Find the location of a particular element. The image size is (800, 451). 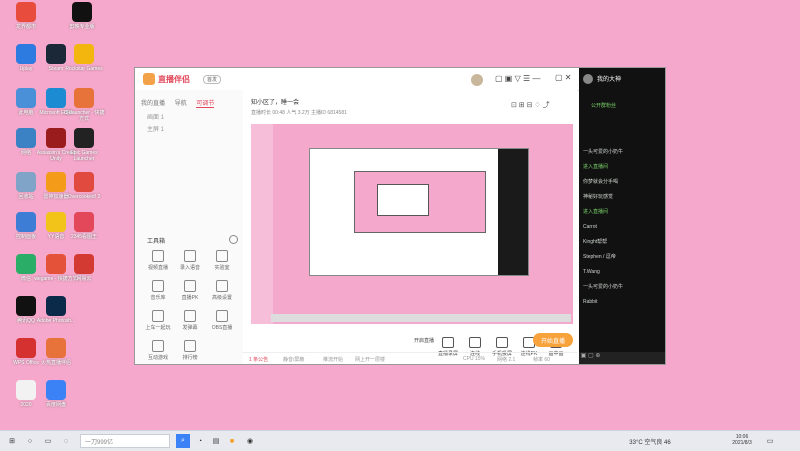

bottom-toolbar-button: 开启直播 is located at coordinates (424, 340).